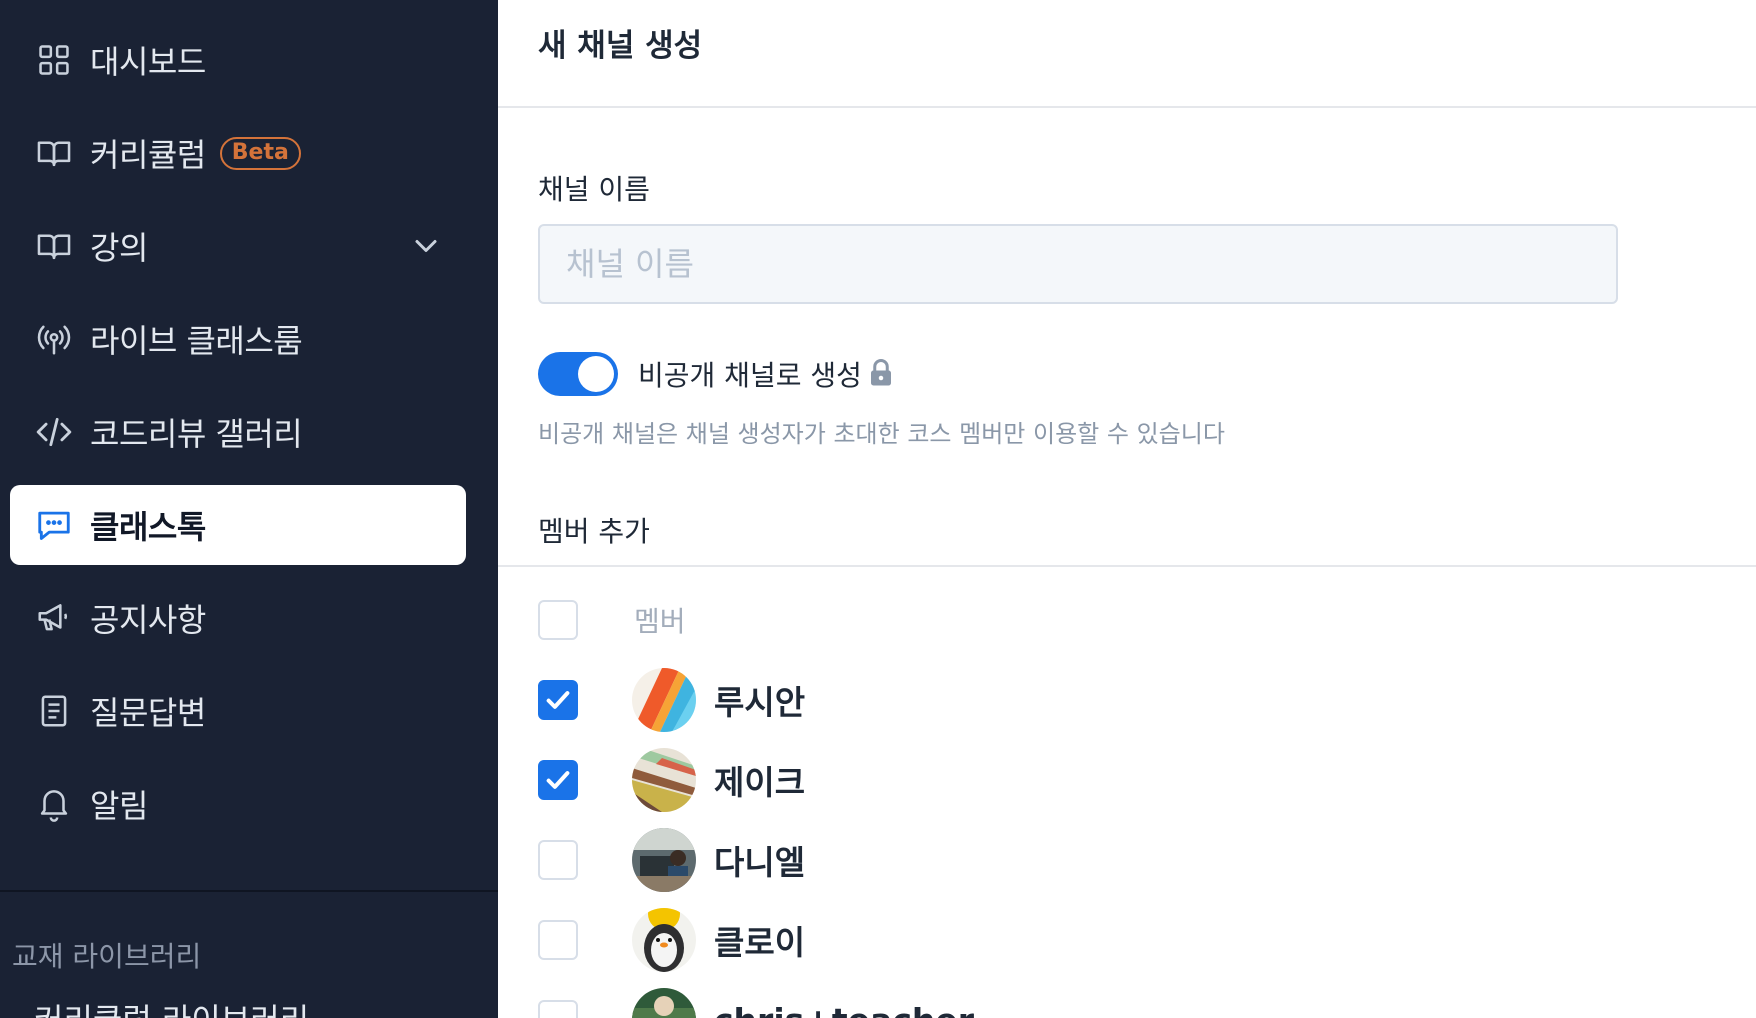 The image size is (1756, 1018). Describe the element at coordinates (594, 531) in the screenshot. I see `member-section-label: 멤버 추가` at that location.